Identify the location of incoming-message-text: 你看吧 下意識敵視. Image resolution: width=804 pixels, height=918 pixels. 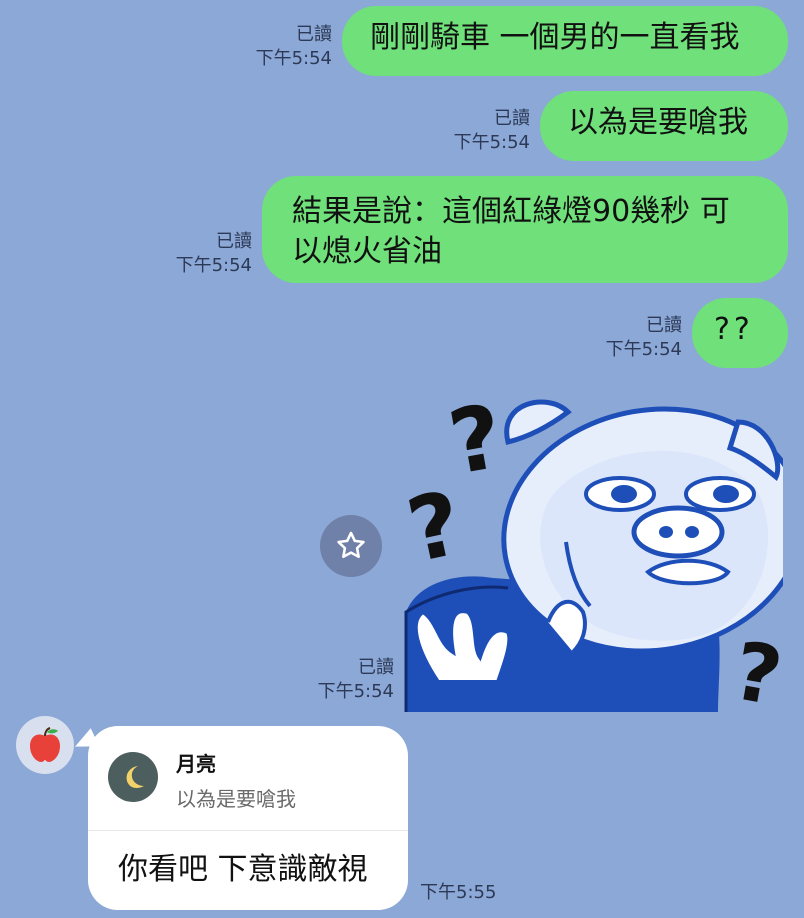
(243, 869).